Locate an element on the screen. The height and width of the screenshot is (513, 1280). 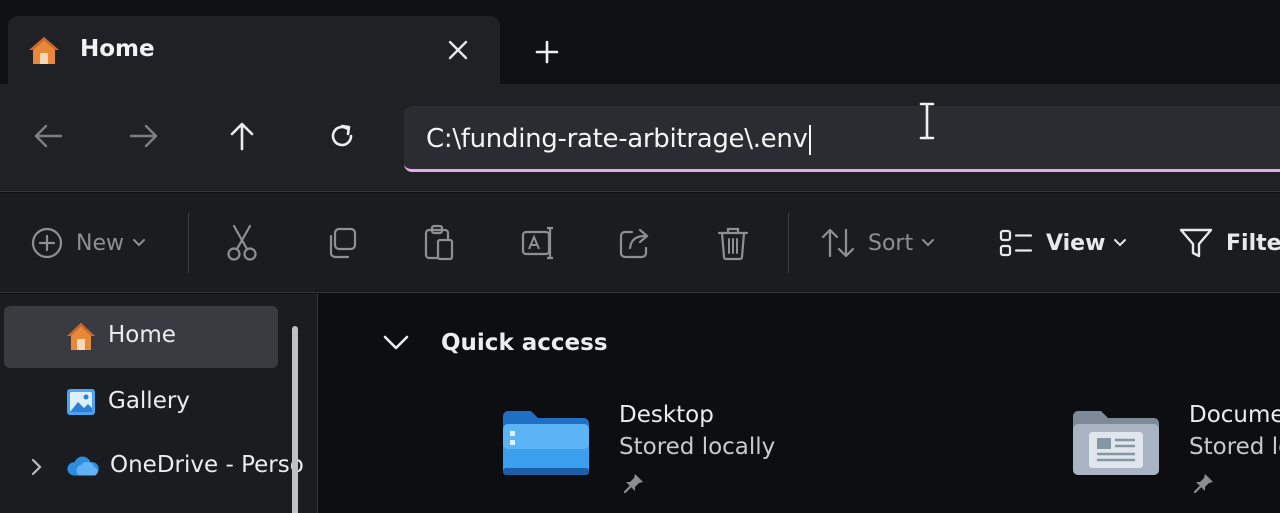
refresh-icon is located at coordinates (342, 135).